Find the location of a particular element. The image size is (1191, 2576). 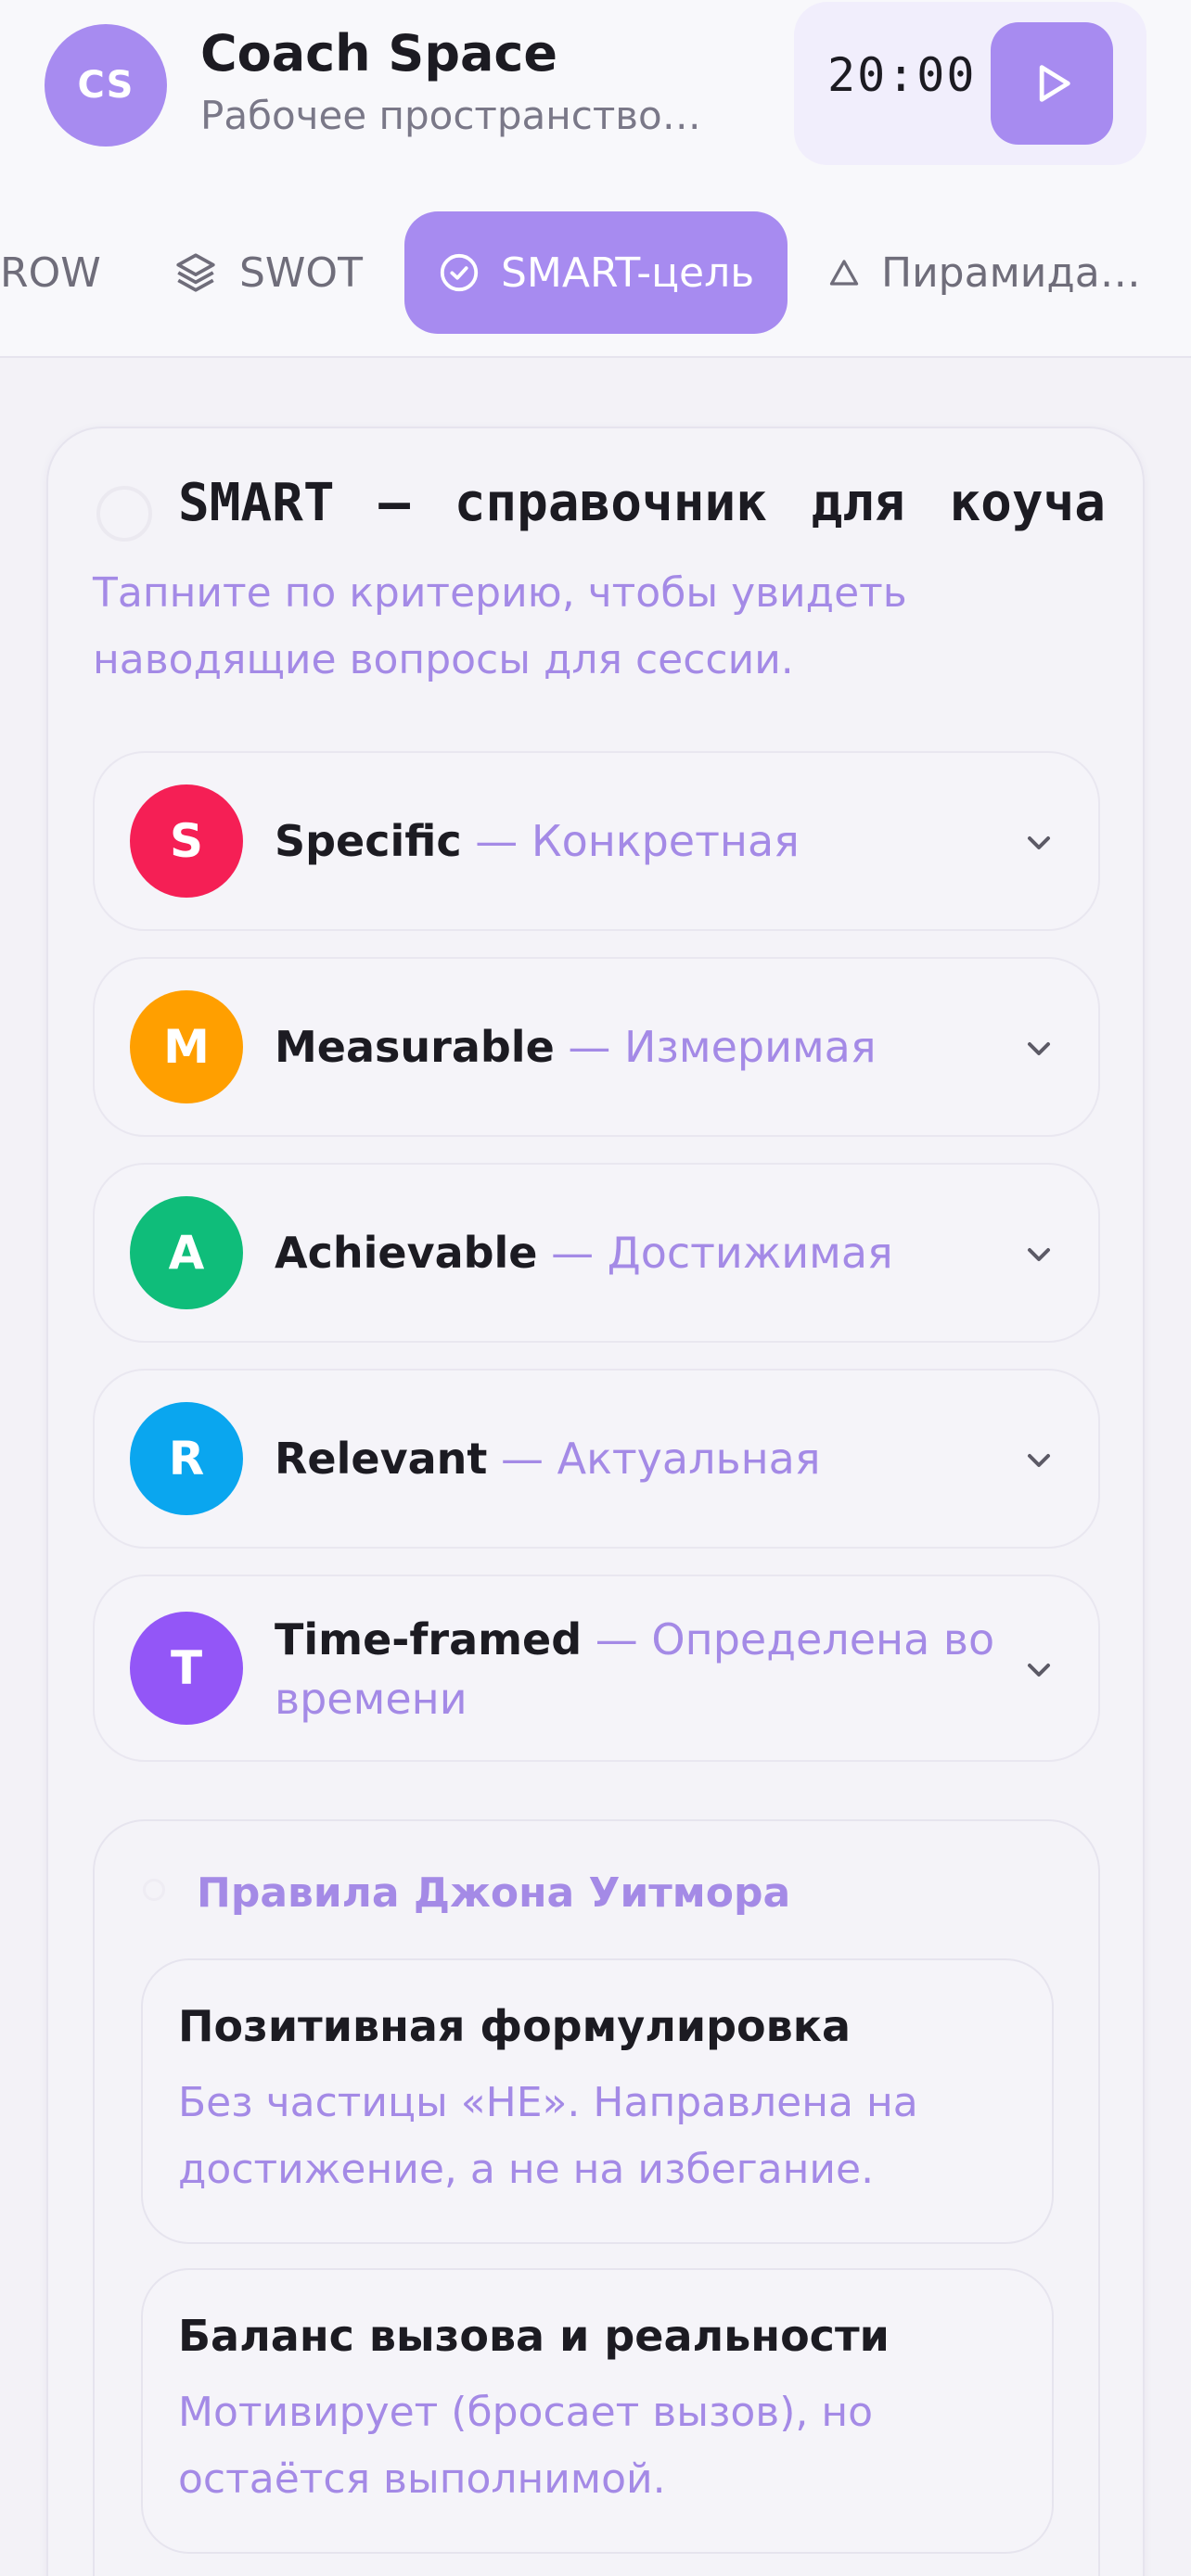

criterion-label: Time-framed — Определена во времени is located at coordinates (646, 1669).